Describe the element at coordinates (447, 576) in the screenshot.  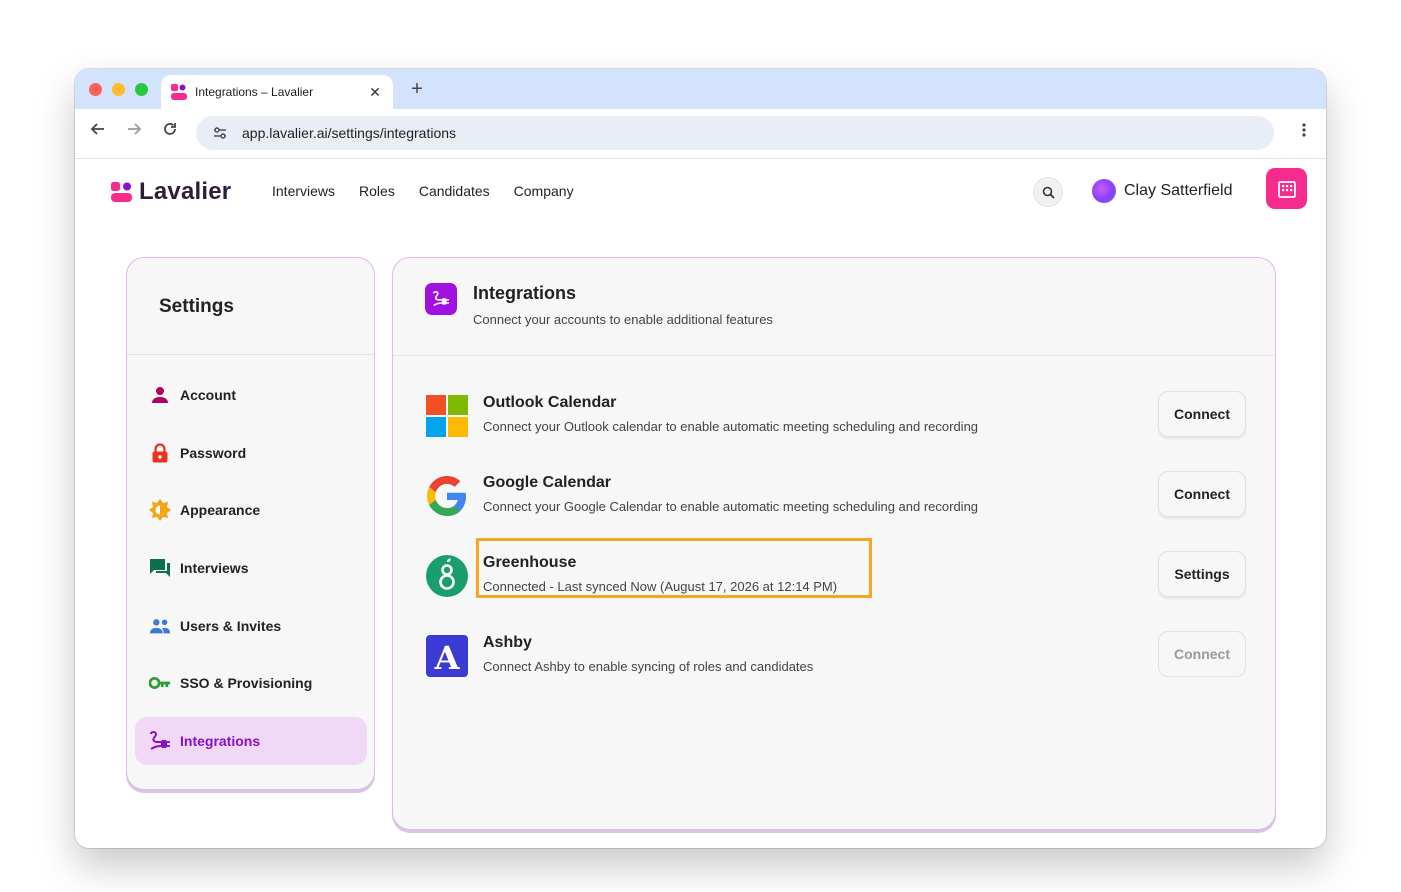
I see `greenhouse-logo-icon` at that location.